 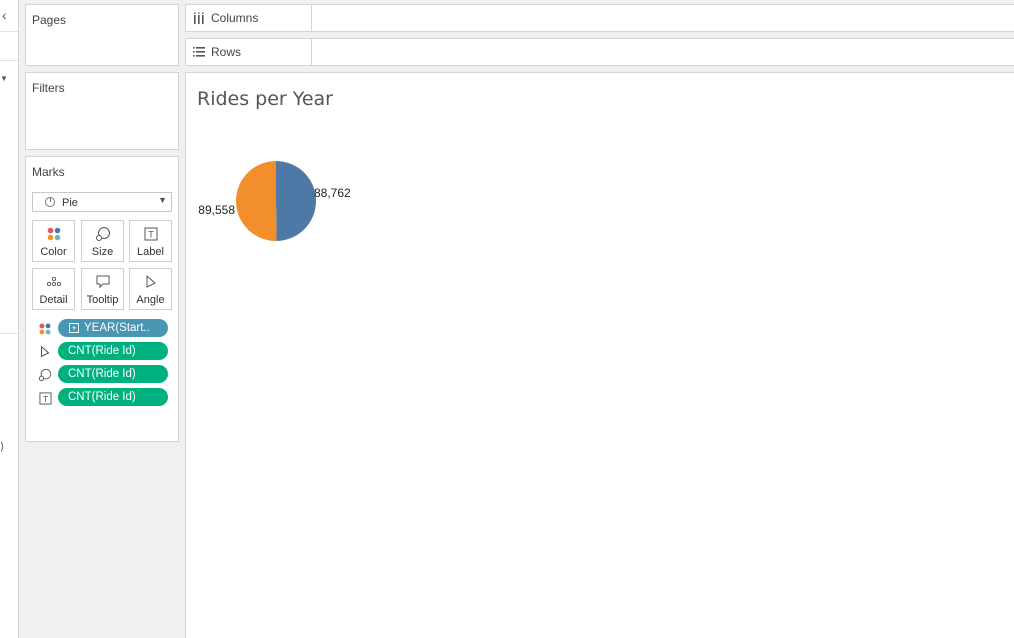 I want to click on color-label: Color, so click(x=53, y=252).